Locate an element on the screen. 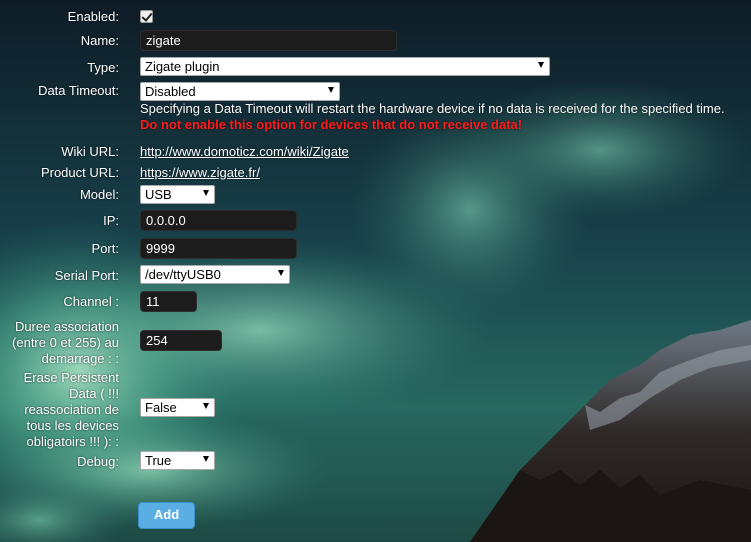 This screenshot has height=542, width=751. serial-port-select: /dev/ttyUSB0 is located at coordinates (215, 274).